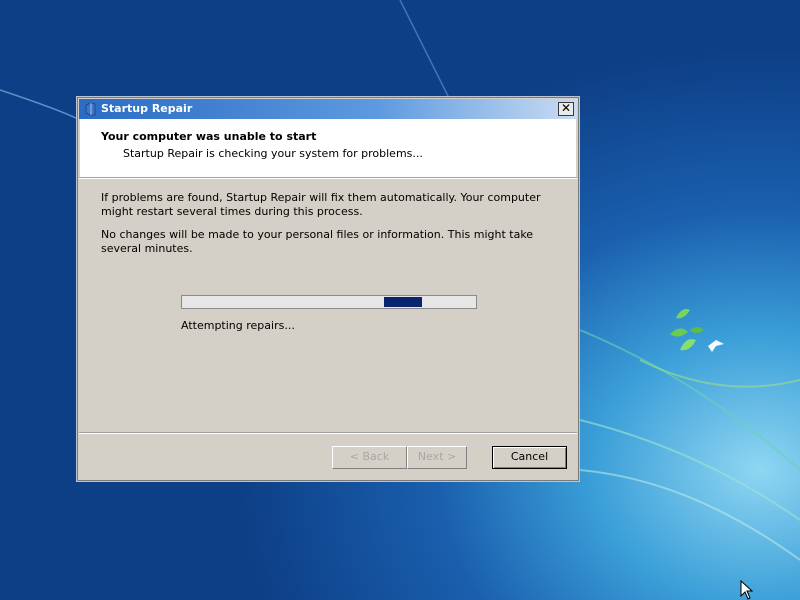 This screenshot has width=800, height=600. I want to click on header-title: Your computer was unable to start, so click(209, 136).